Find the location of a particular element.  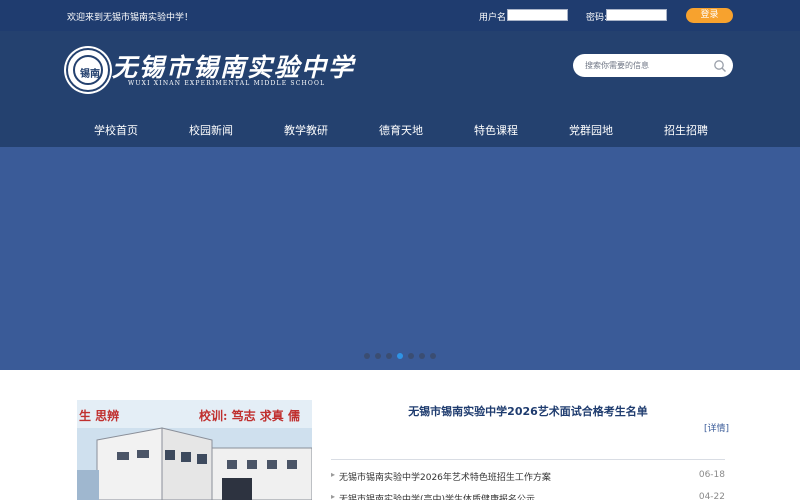

news-date: 04-22 is located at coordinates (711, 496).